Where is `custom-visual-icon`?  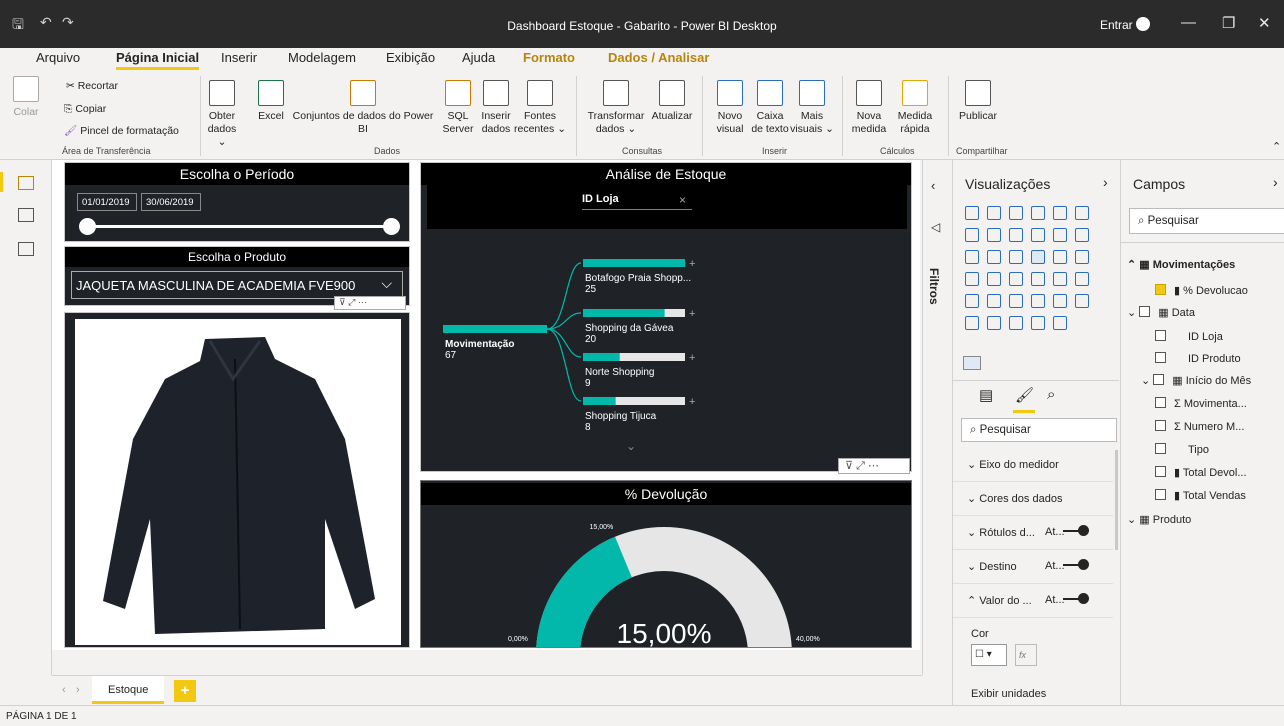 custom-visual-icon is located at coordinates (972, 363).